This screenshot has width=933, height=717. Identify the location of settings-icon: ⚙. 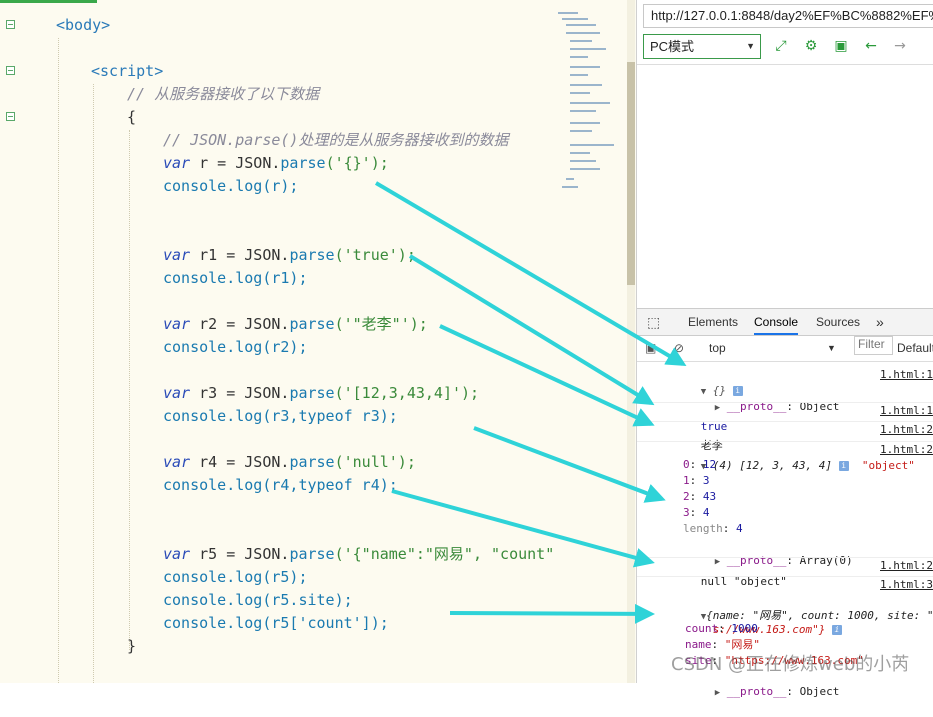
(811, 46).